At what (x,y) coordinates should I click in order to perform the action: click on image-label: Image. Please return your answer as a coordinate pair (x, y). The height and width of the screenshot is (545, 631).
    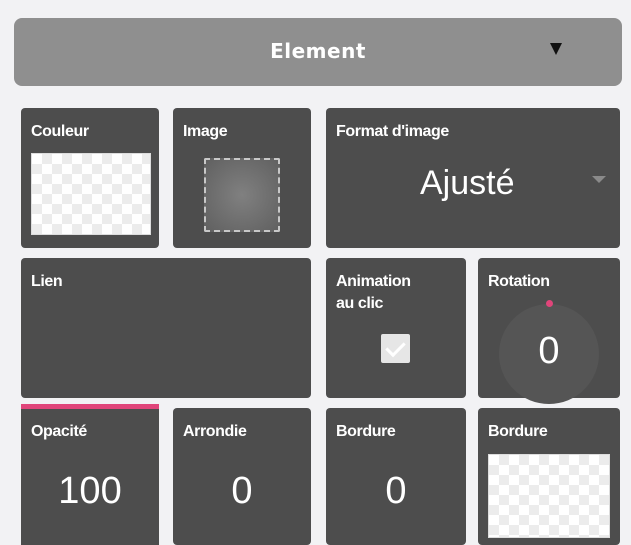
    Looking at the image, I should click on (205, 131).